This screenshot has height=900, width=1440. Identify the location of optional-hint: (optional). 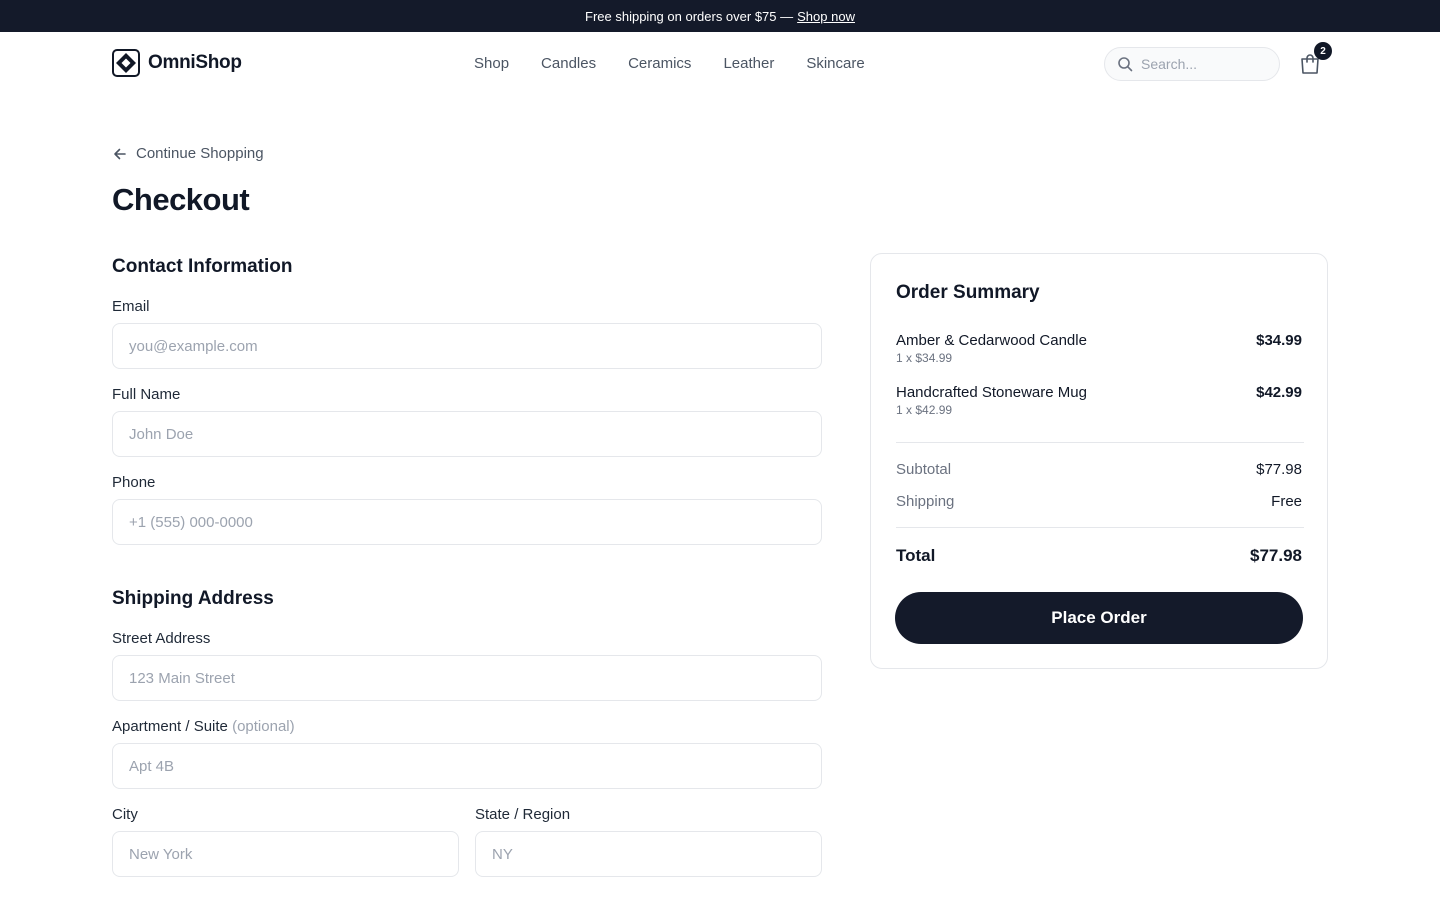
(263, 726).